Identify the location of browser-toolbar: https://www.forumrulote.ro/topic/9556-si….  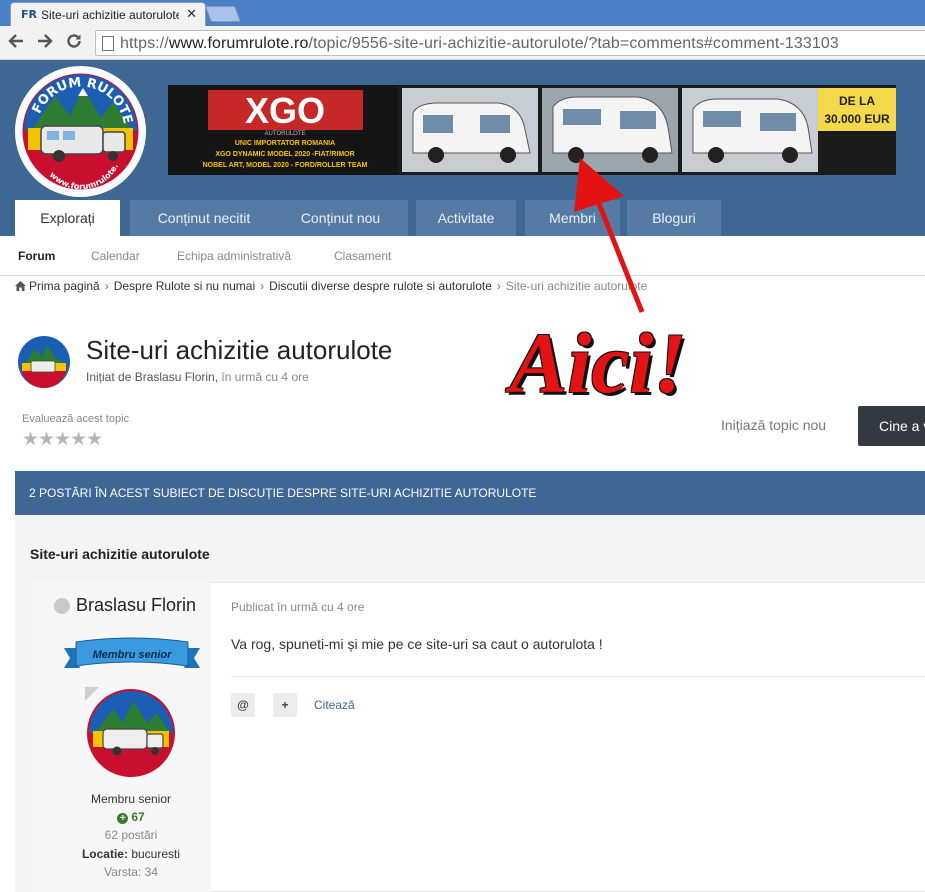
(462, 43).